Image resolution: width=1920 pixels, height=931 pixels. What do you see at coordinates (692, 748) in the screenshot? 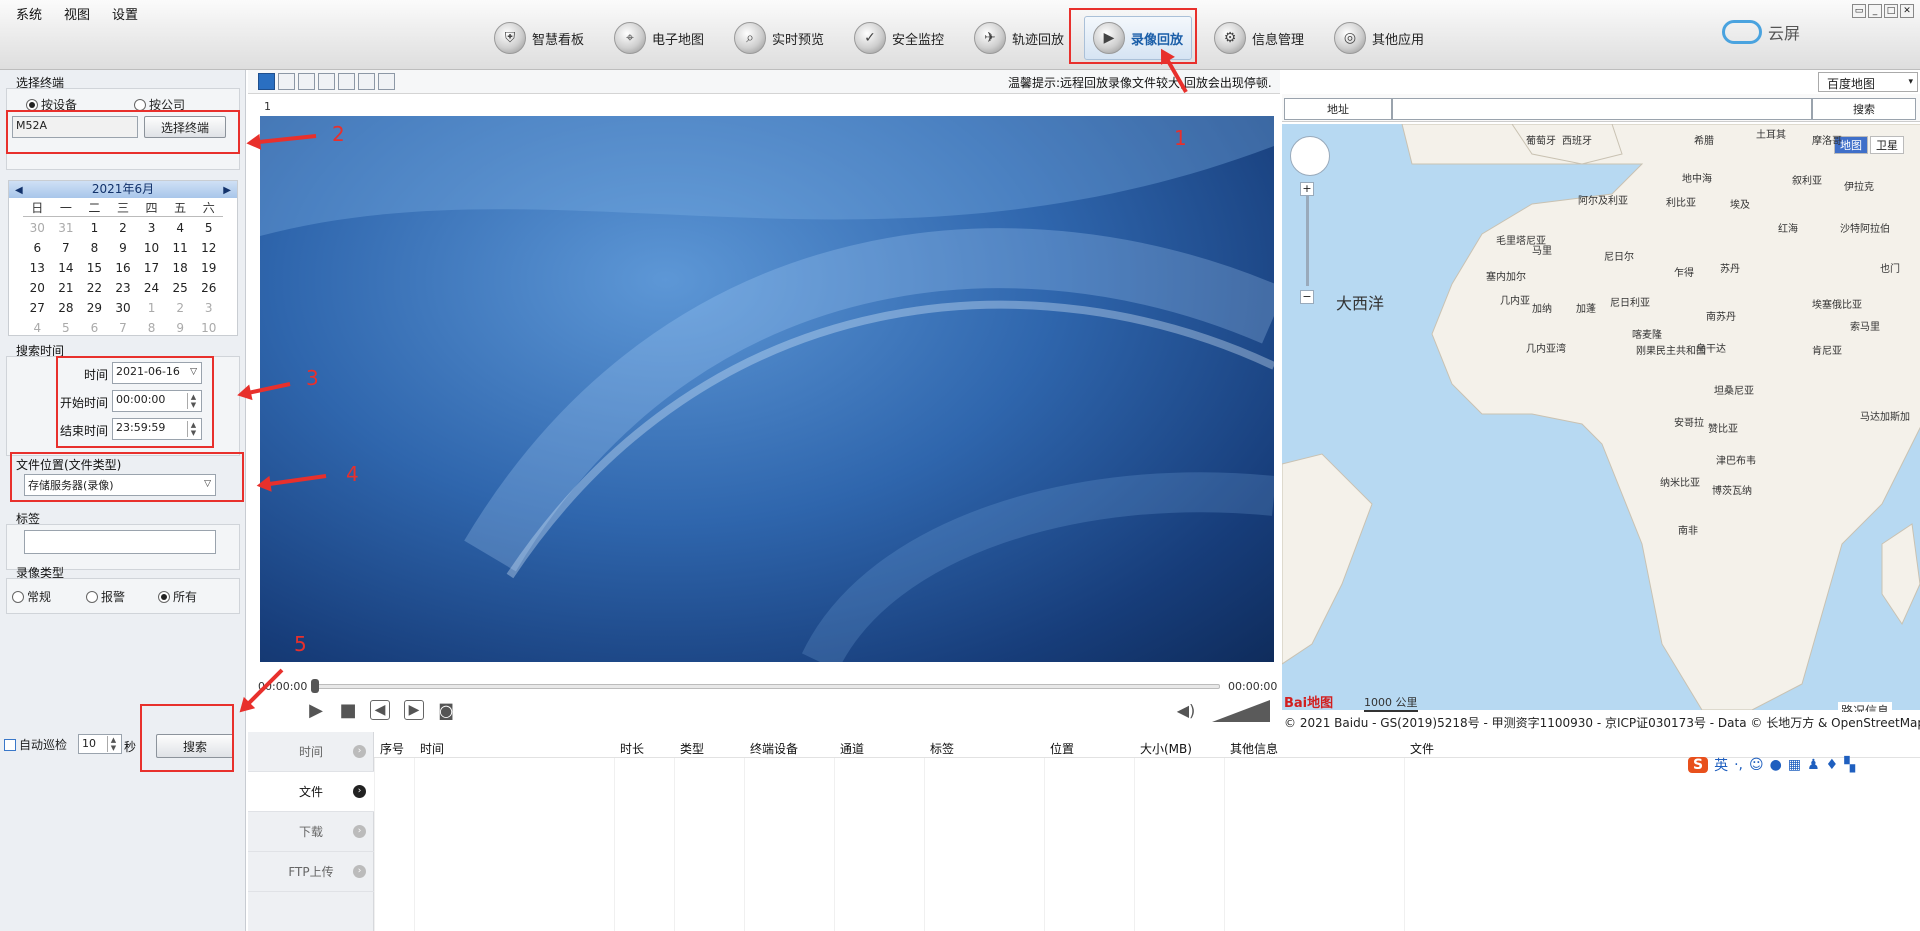
I see `column-header: 类型` at bounding box center [692, 748].